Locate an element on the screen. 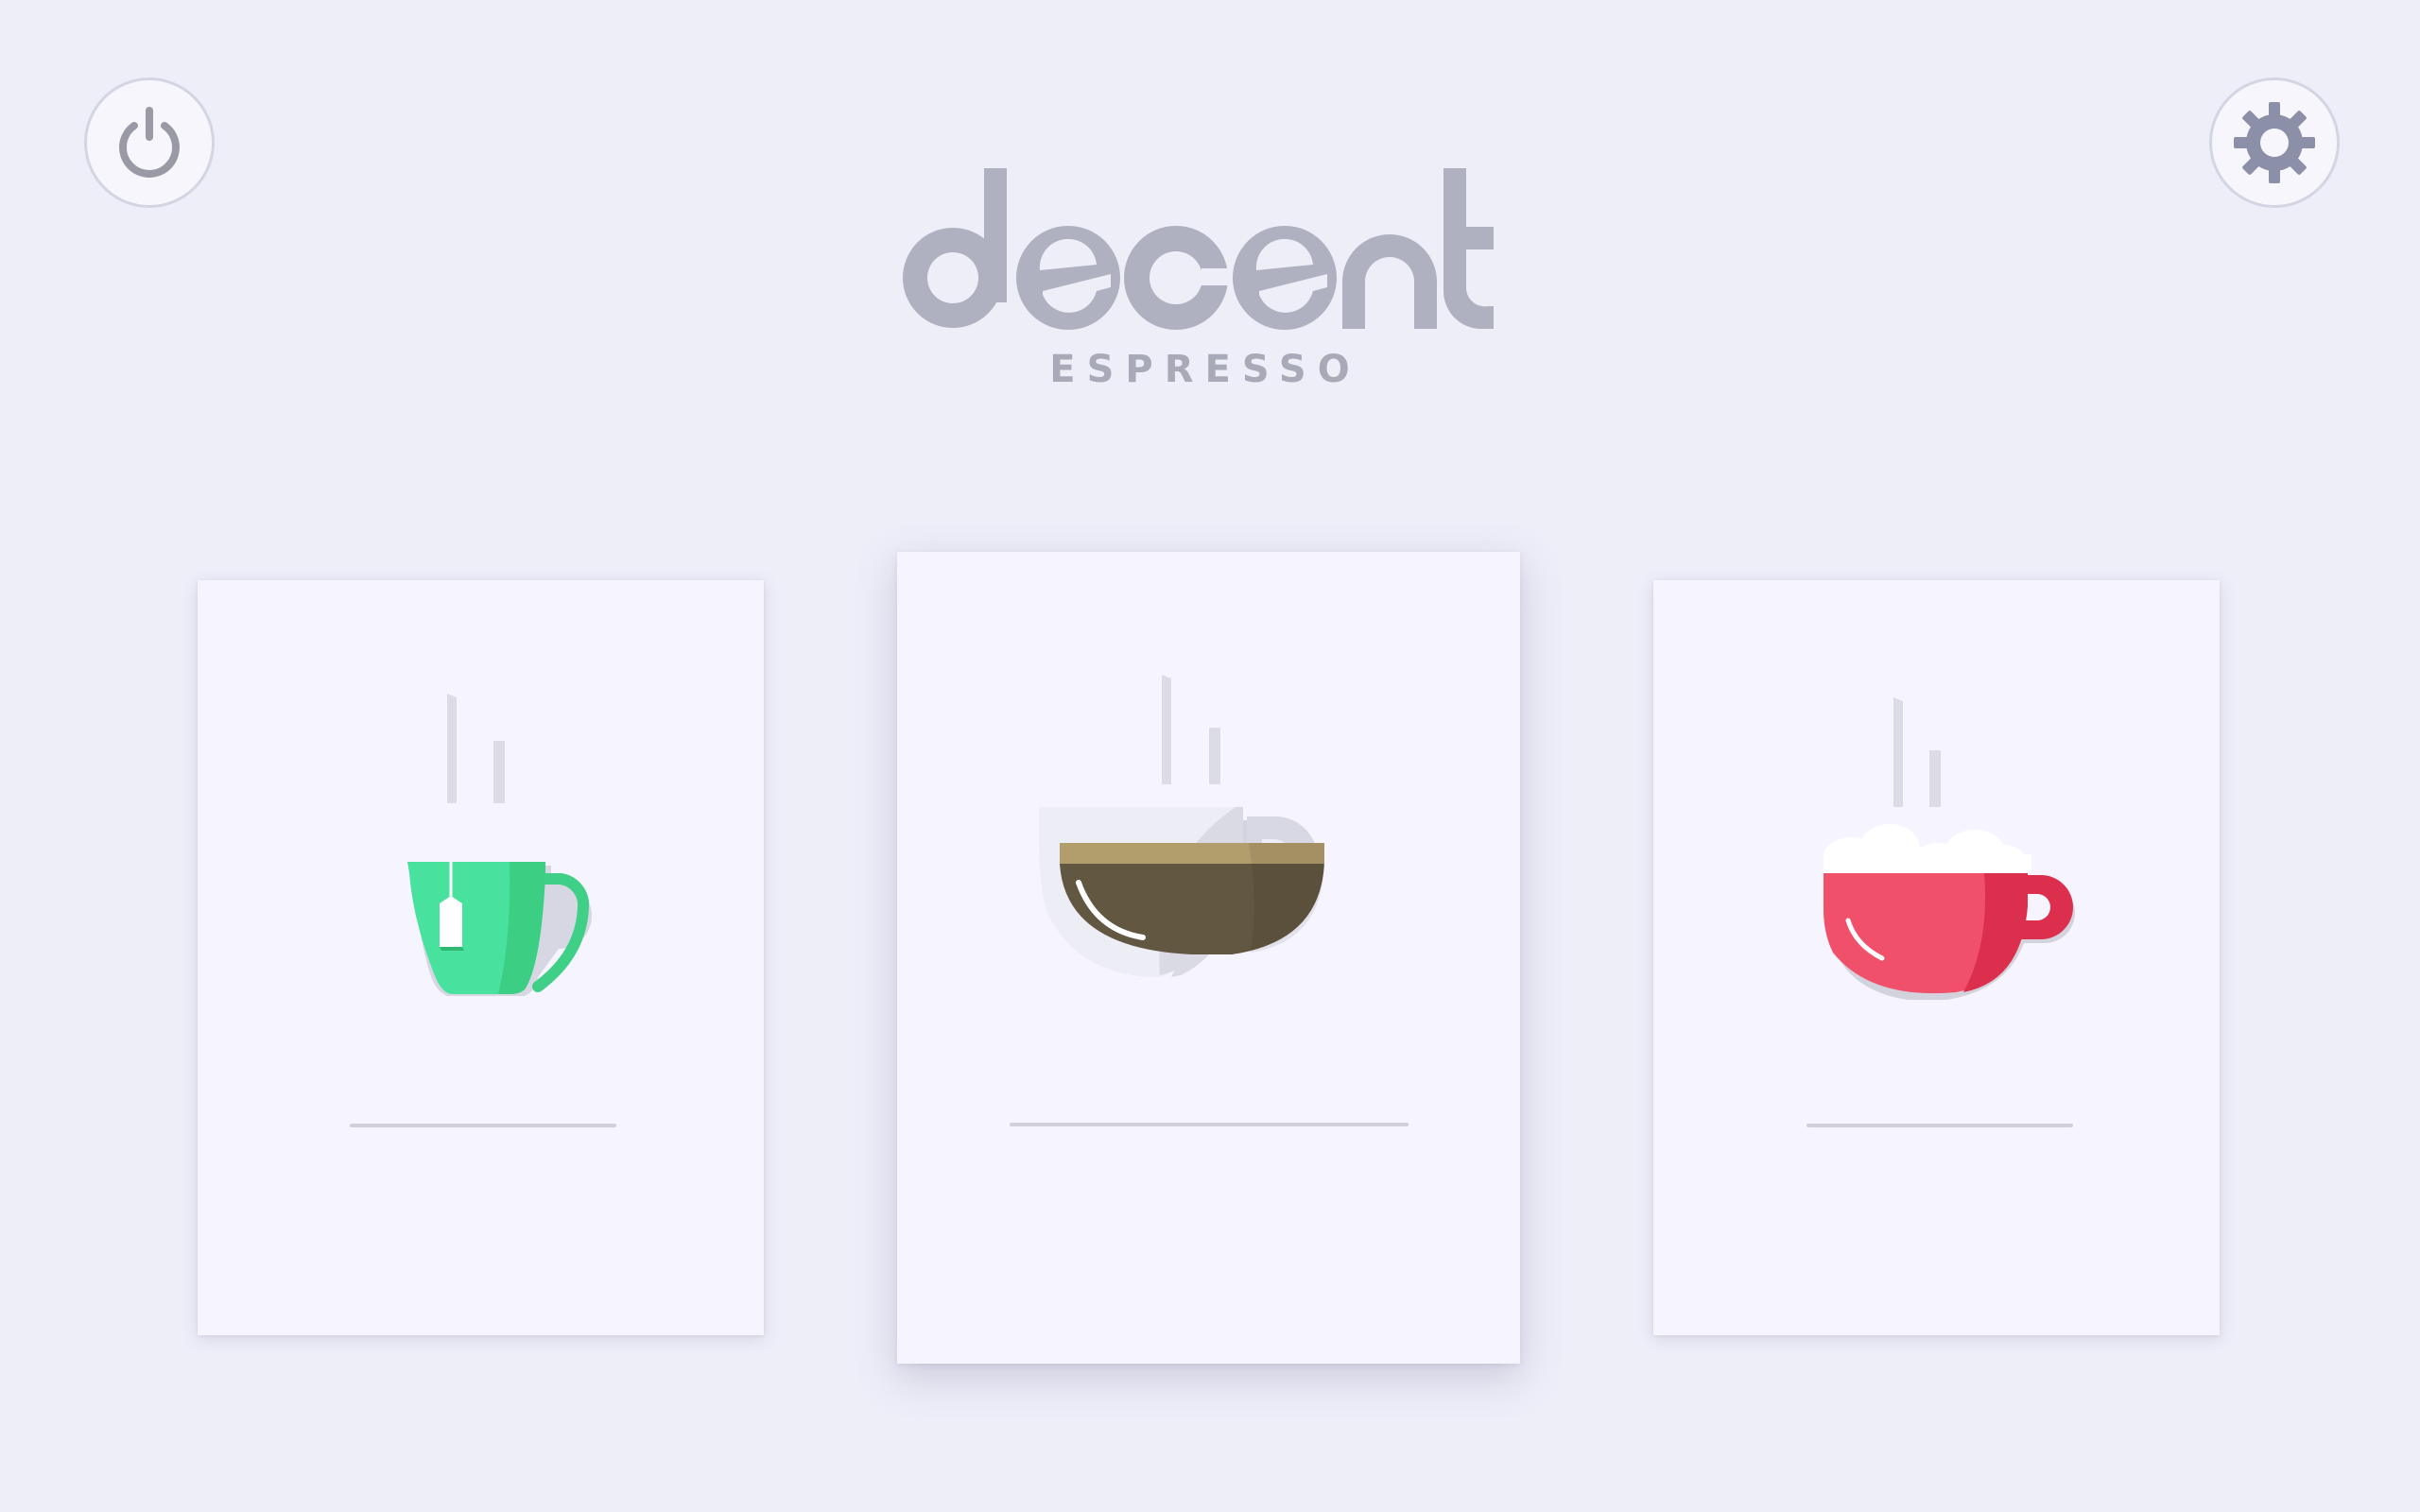  cappuccino-cup-icon is located at coordinates (1949, 848).